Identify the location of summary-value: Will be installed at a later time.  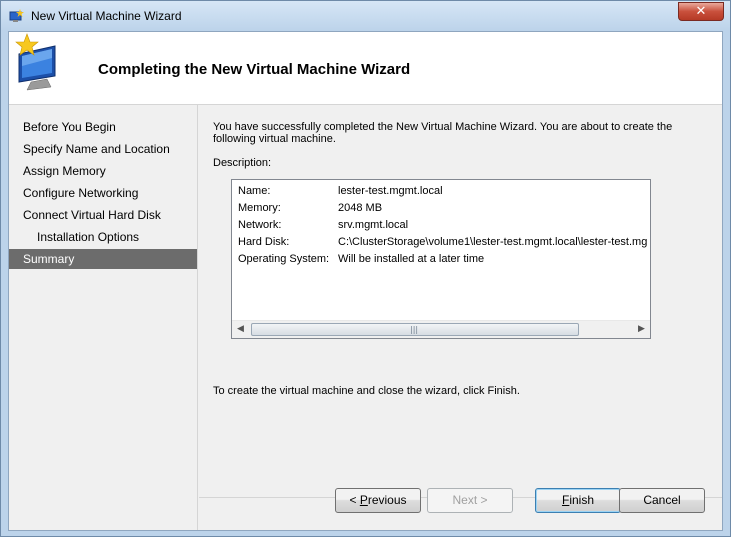
(411, 259).